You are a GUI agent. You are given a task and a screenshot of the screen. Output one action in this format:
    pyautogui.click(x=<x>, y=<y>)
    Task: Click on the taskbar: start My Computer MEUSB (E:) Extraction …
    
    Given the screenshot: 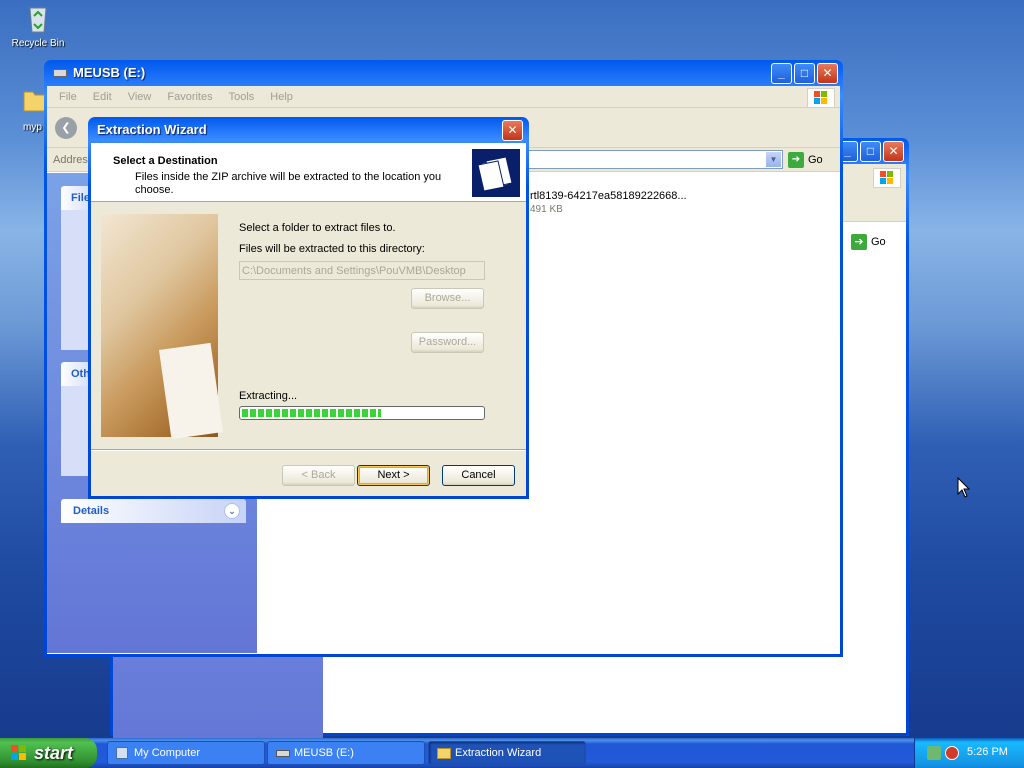 What is the action you would take?
    pyautogui.click(x=512, y=753)
    